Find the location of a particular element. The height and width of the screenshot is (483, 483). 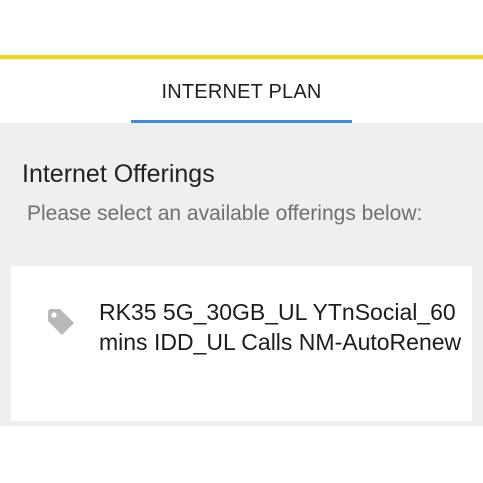

tab-internet-plan: INTERNET PLAN is located at coordinates (241, 91).